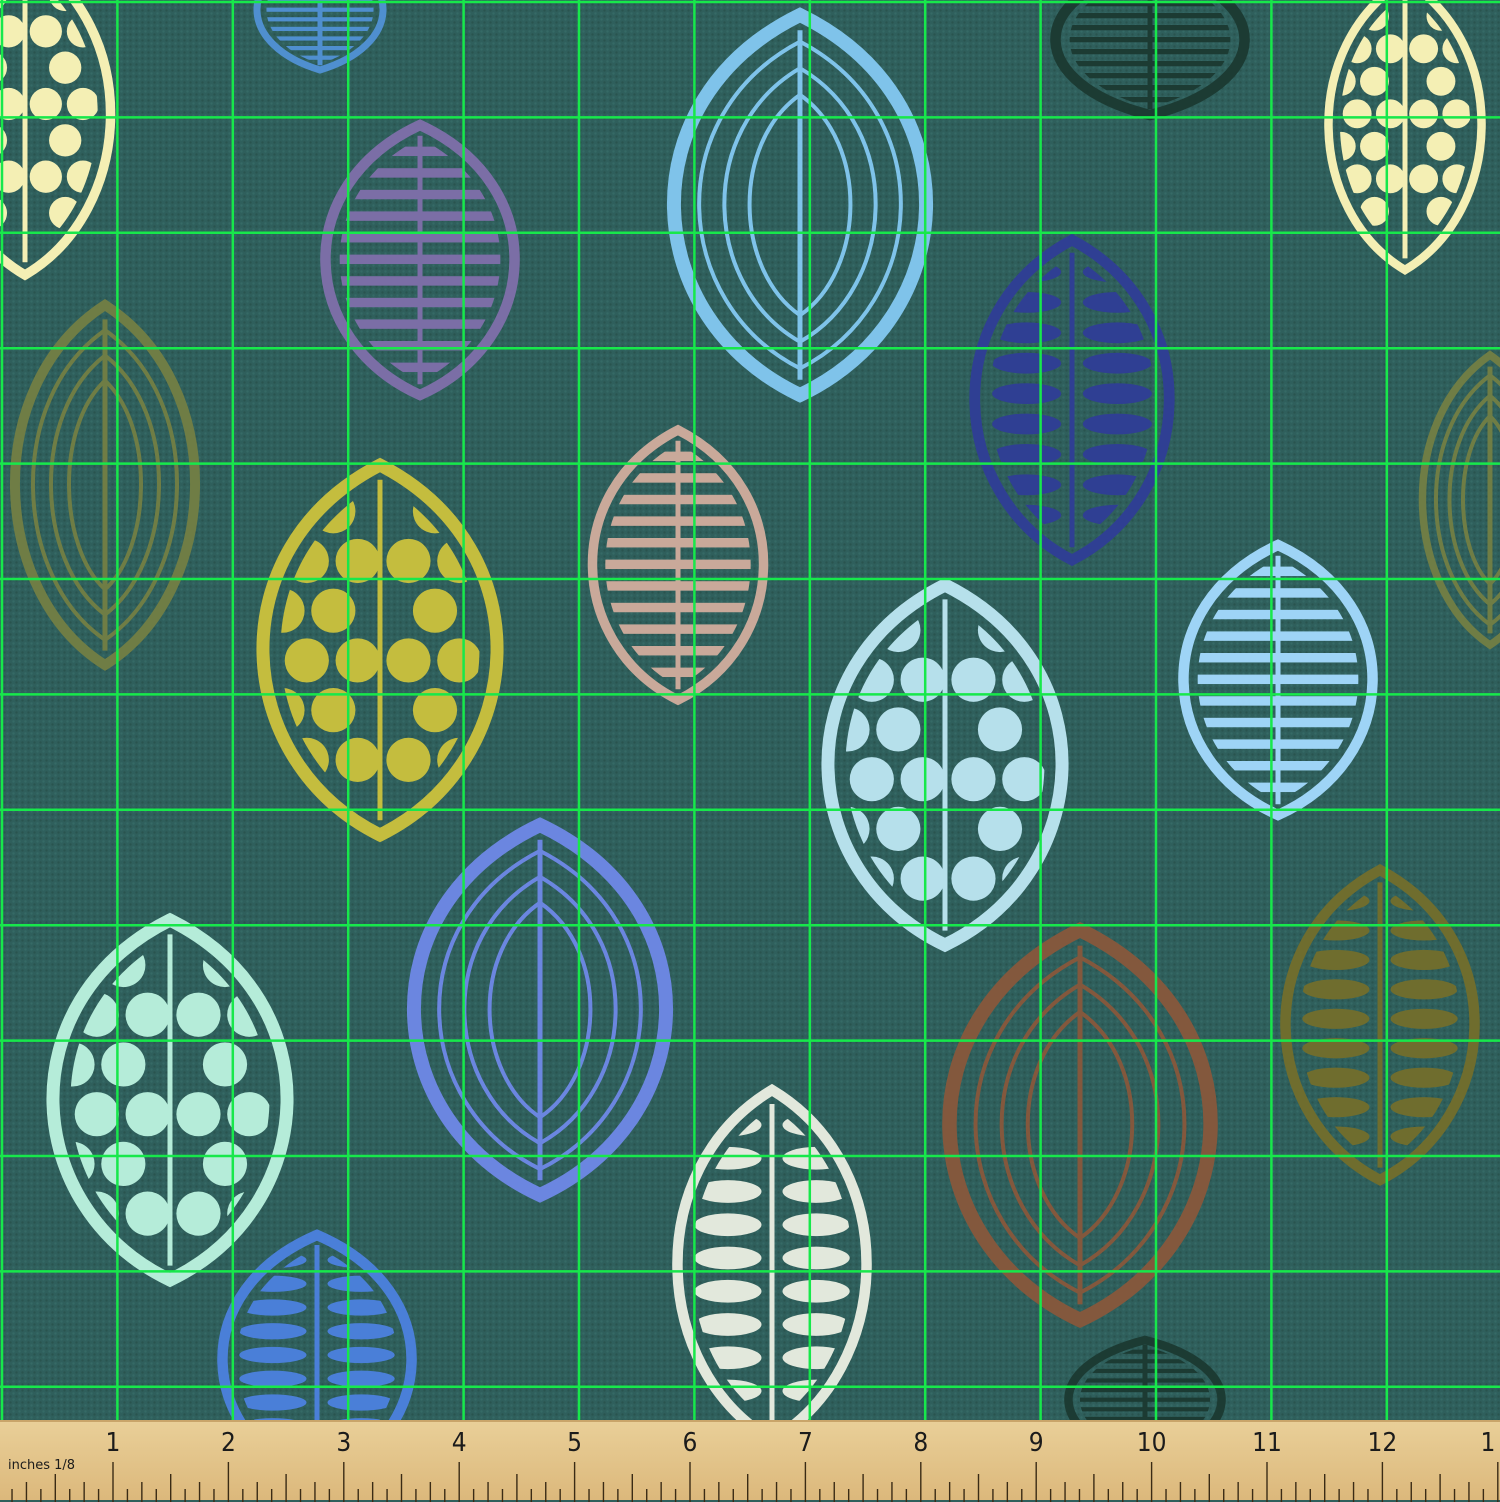  Describe the element at coordinates (42, 1465) in the screenshot. I see `ruler-unit-label: inches 1/8` at that location.